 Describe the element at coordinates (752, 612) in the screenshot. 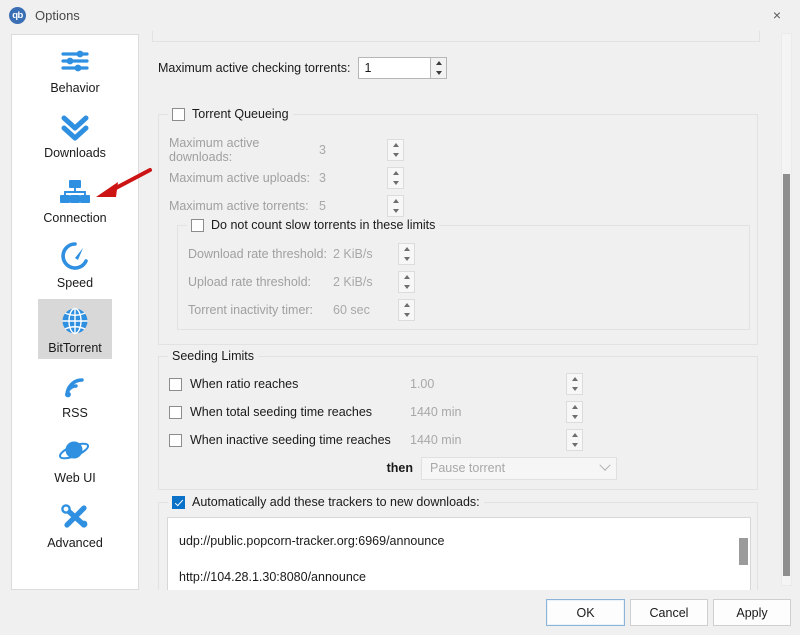

I see `apply-button: Apply` at that location.